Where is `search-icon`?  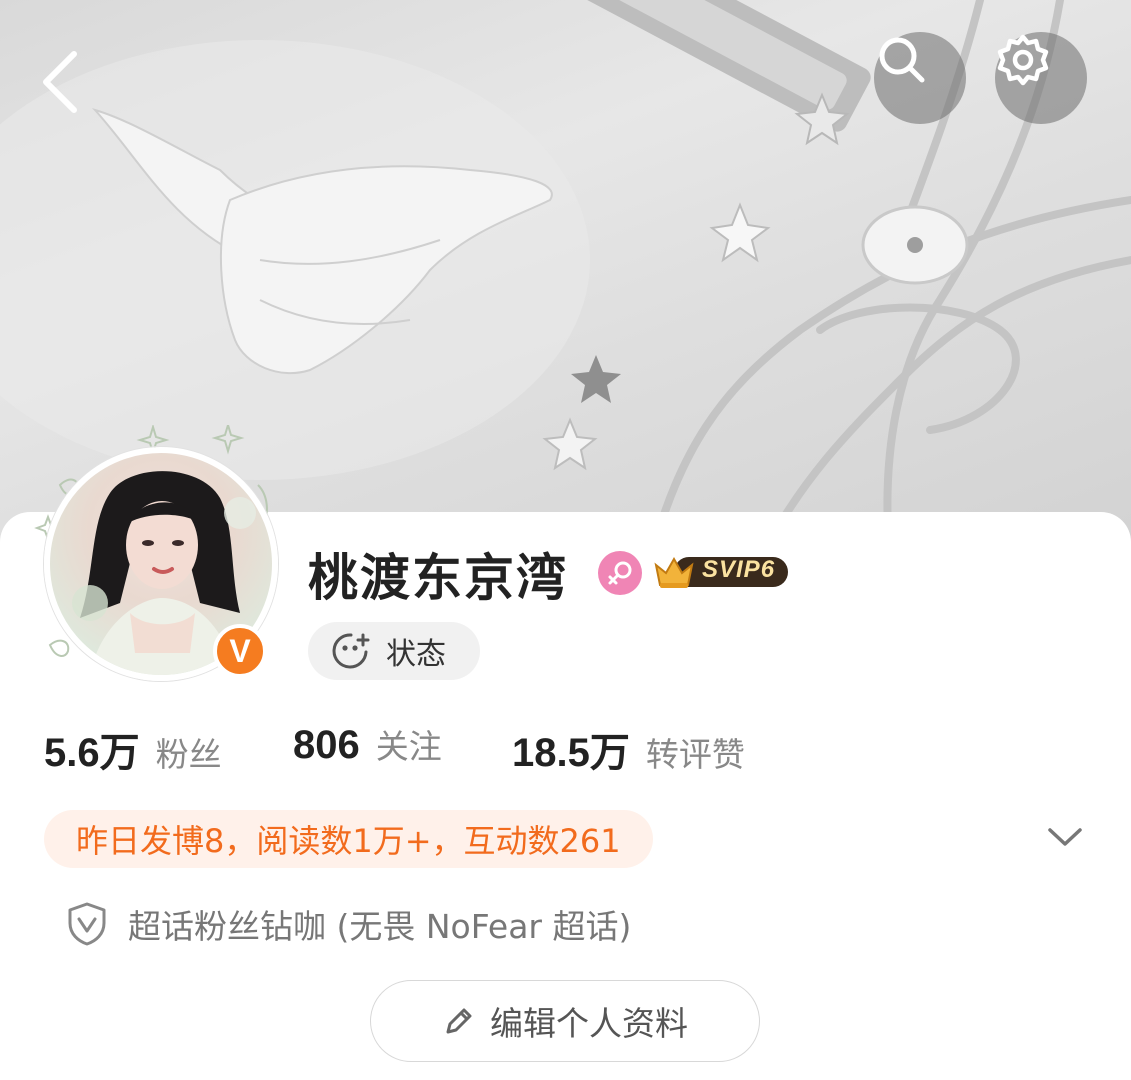 search-icon is located at coordinates (902, 60).